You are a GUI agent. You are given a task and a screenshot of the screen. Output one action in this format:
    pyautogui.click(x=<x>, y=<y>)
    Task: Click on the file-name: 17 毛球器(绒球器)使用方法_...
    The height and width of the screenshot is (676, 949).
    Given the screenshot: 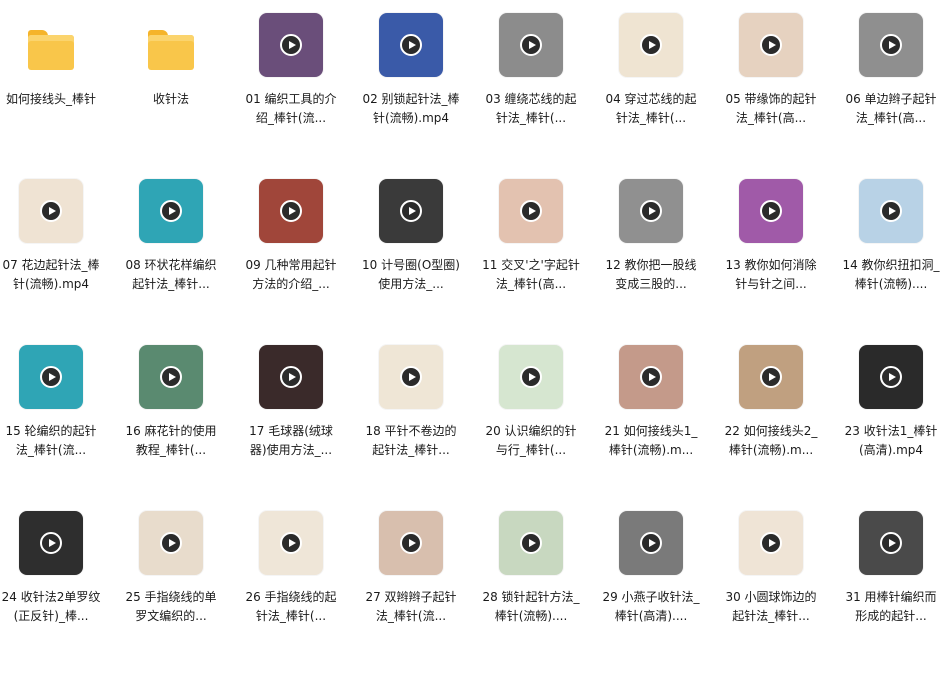 What is the action you would take?
    pyautogui.click(x=291, y=440)
    